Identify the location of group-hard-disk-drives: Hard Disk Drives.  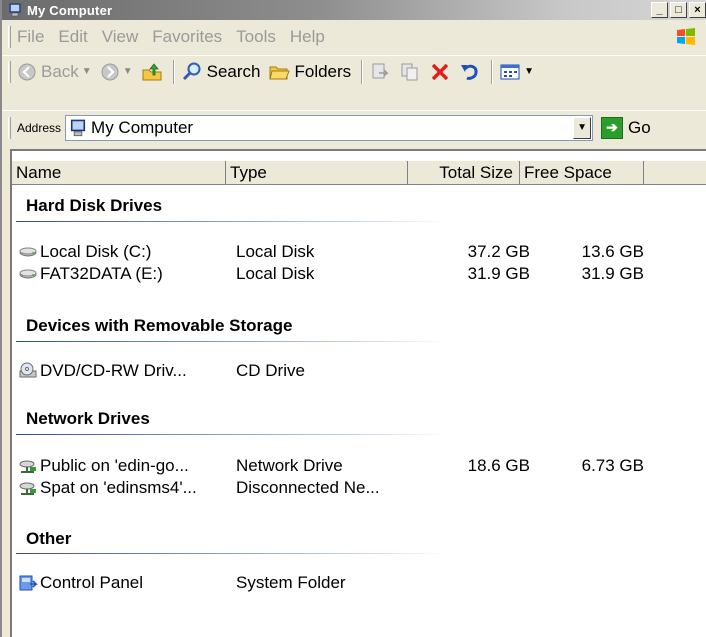
(94, 205).